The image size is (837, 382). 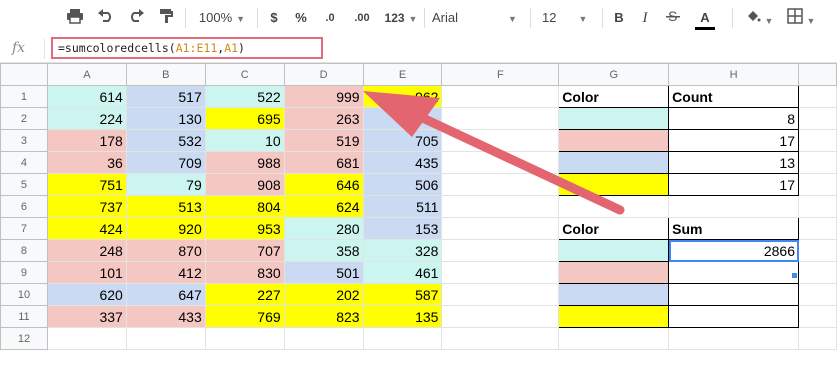 I want to click on cell: 709, so click(x=165, y=162).